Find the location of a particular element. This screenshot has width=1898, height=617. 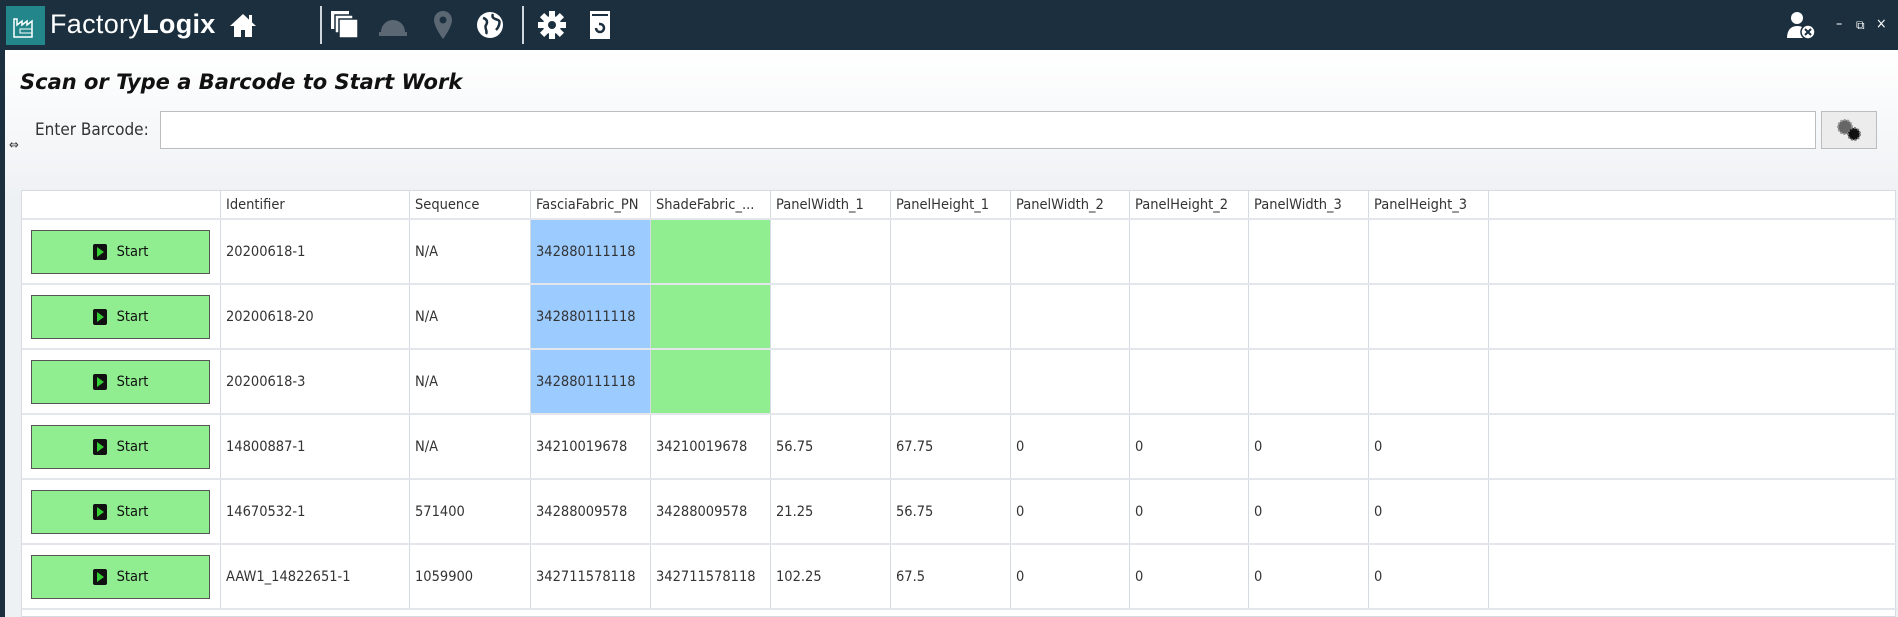

barcode-input is located at coordinates (988, 130).